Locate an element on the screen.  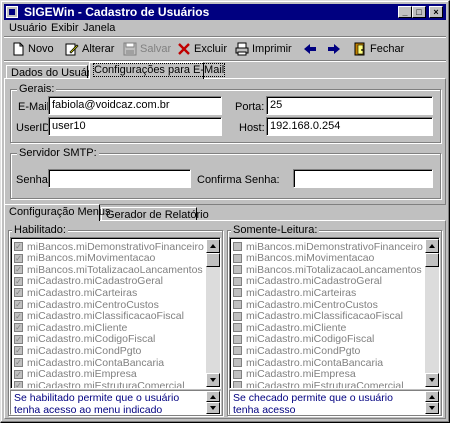
somente-leitura-legend: Somente-Leitura: is located at coordinates (275, 230).